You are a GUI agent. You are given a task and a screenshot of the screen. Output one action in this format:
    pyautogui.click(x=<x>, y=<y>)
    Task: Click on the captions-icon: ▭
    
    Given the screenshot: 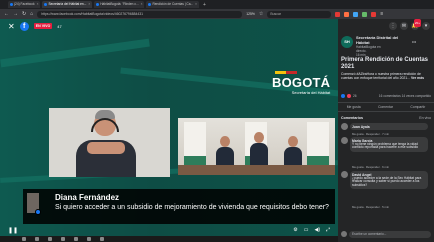 What is the action you would take?
    pyautogui.click(x=306, y=230)
    